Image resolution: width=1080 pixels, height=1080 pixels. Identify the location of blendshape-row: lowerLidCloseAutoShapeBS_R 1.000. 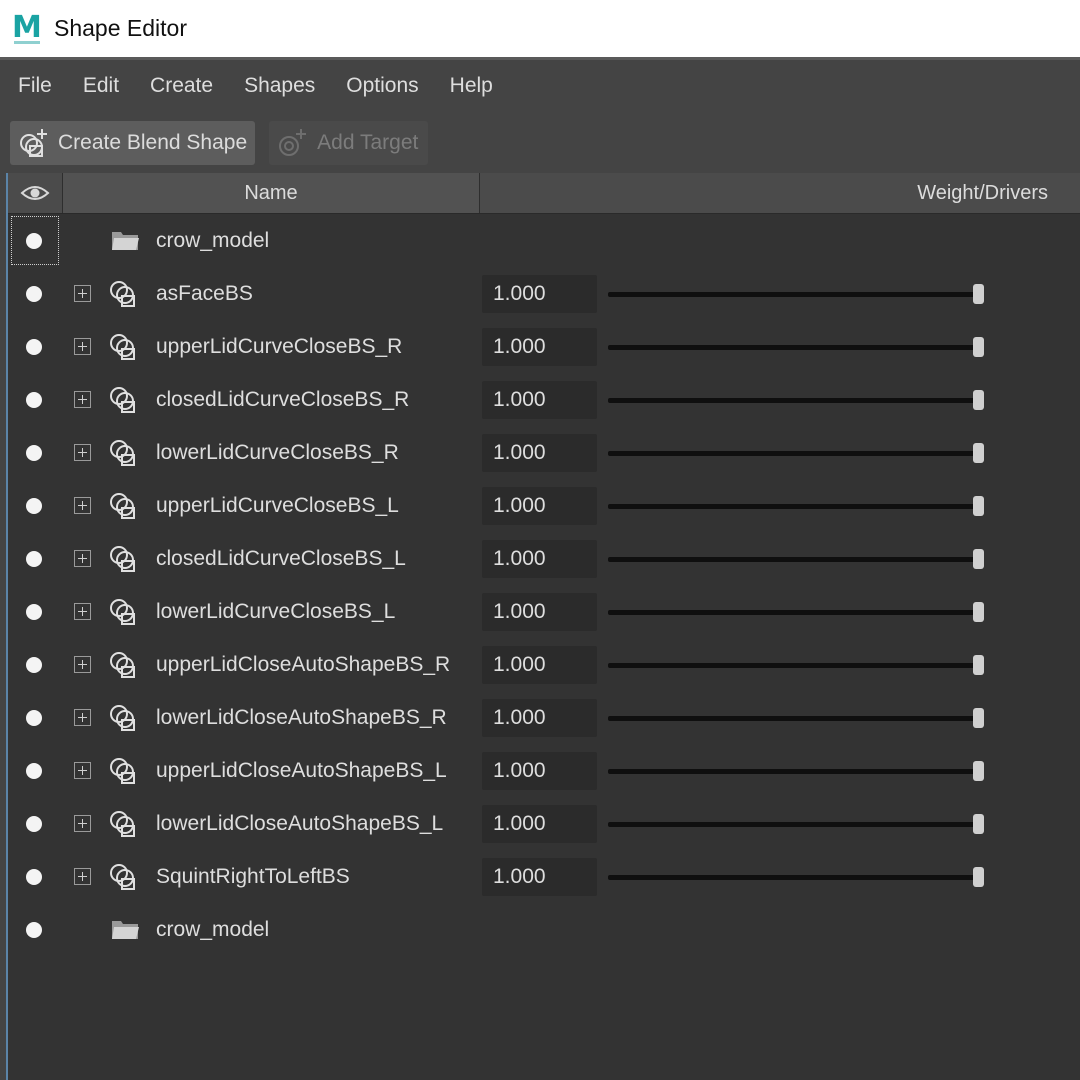
(544, 717).